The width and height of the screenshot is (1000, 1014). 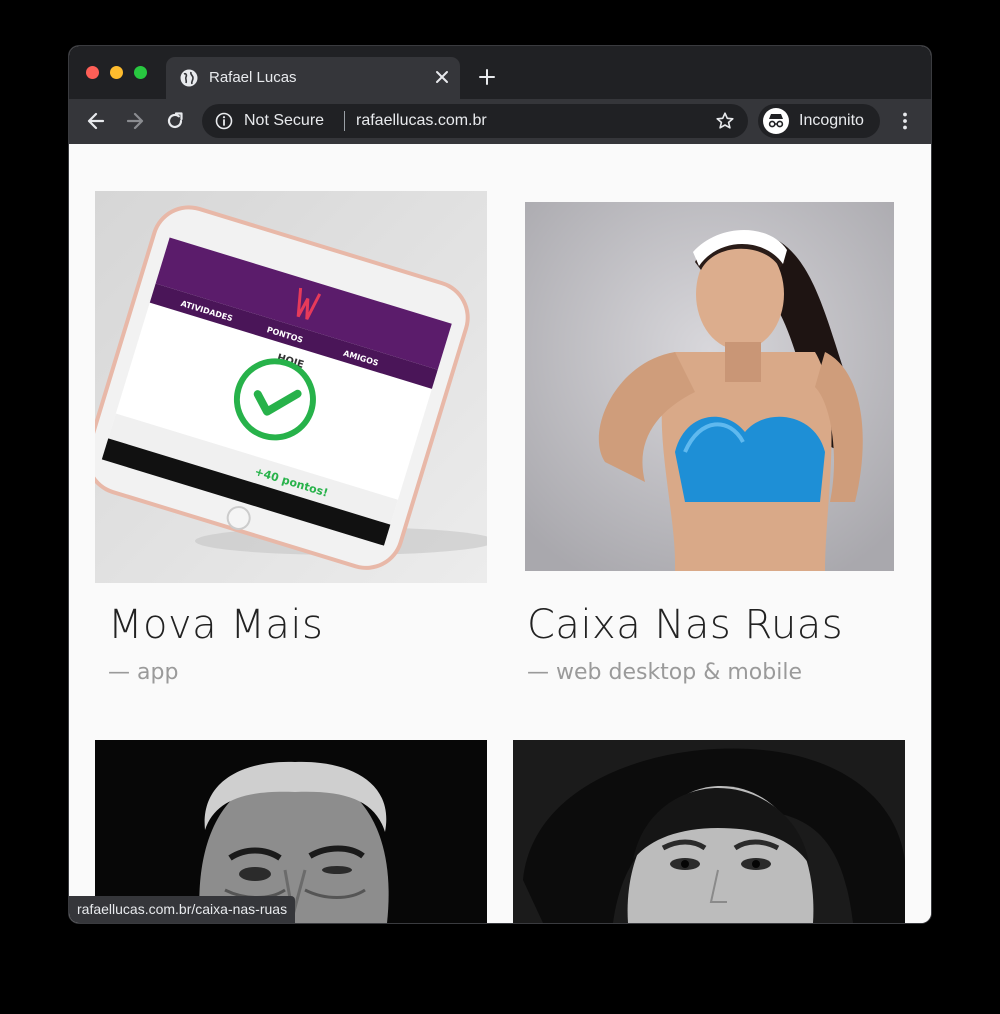 What do you see at coordinates (487, 77) in the screenshot?
I see `plus-icon` at bounding box center [487, 77].